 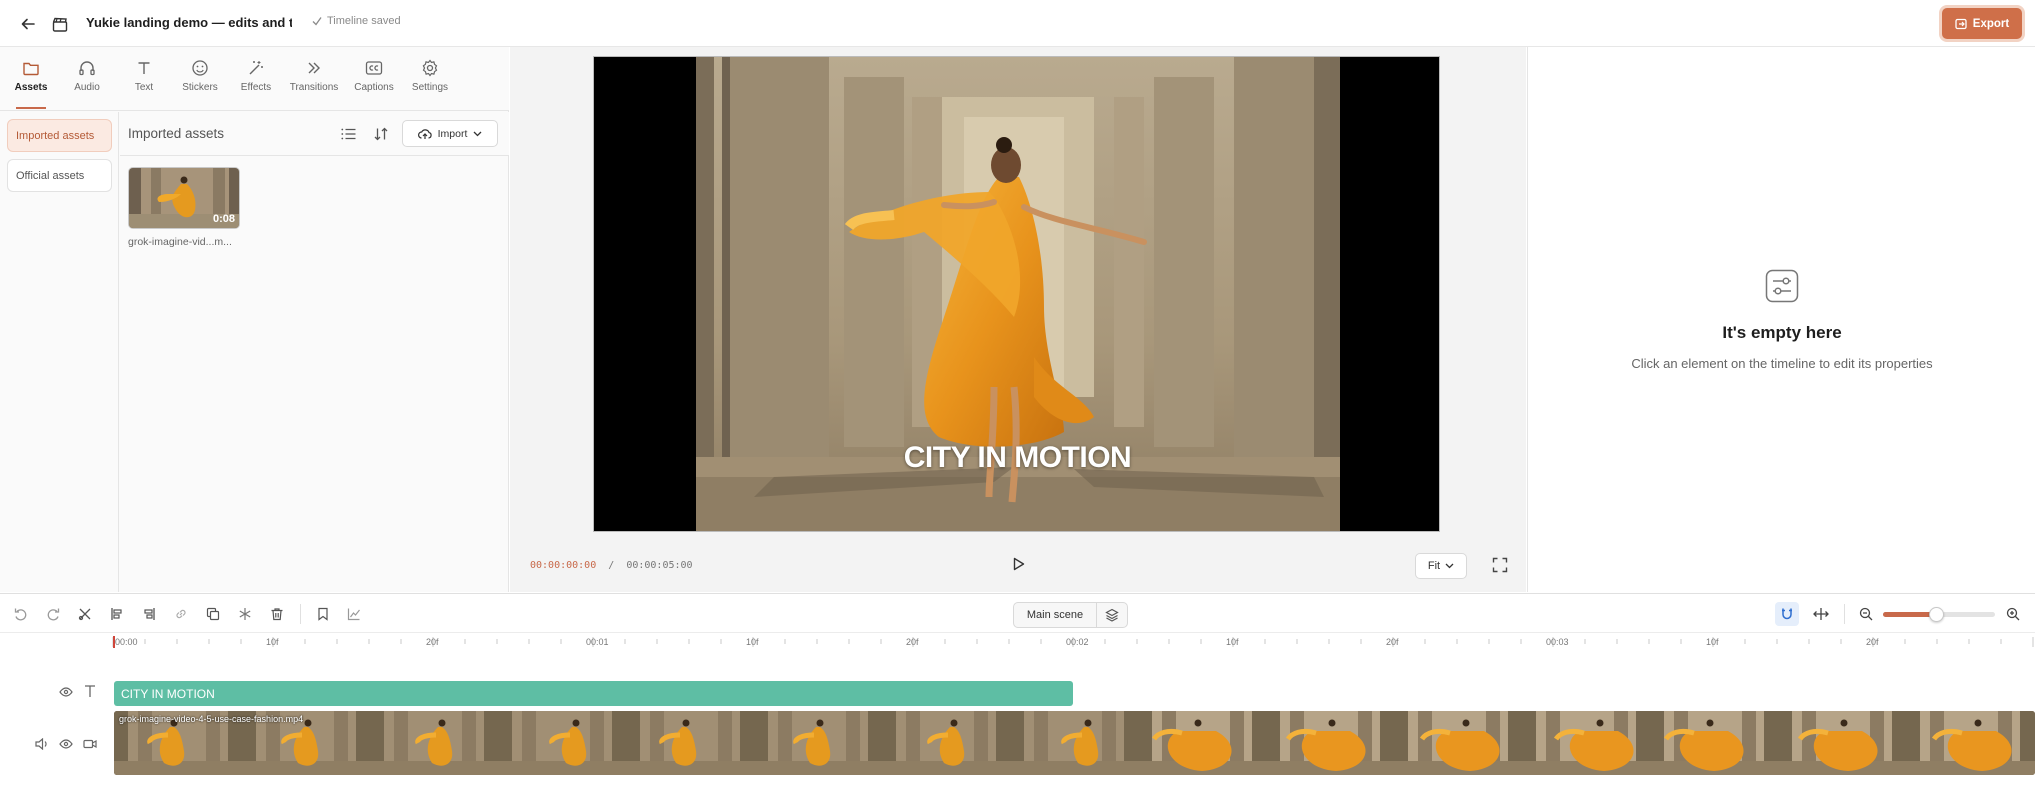 I want to click on text-icon, so click(x=144, y=68).